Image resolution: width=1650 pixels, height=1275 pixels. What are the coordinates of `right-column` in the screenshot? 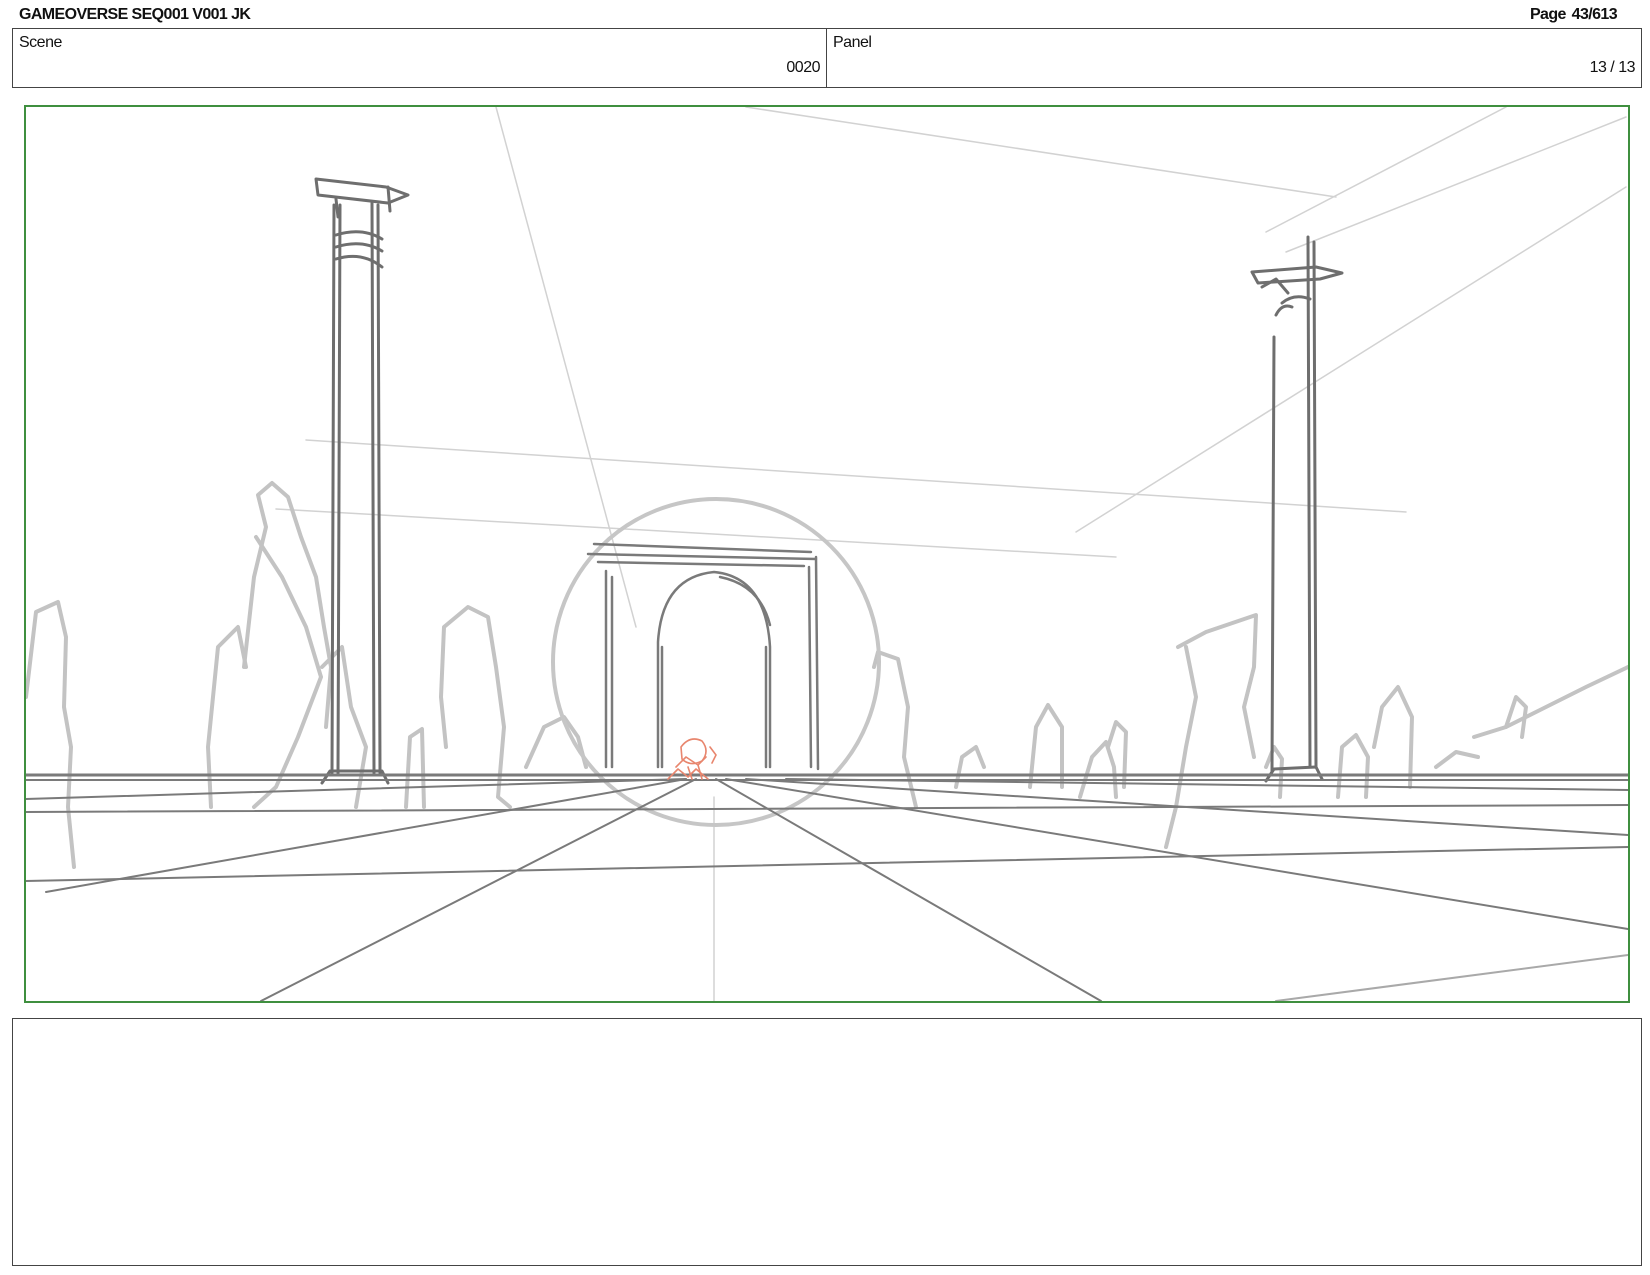 It's located at (1297, 509).